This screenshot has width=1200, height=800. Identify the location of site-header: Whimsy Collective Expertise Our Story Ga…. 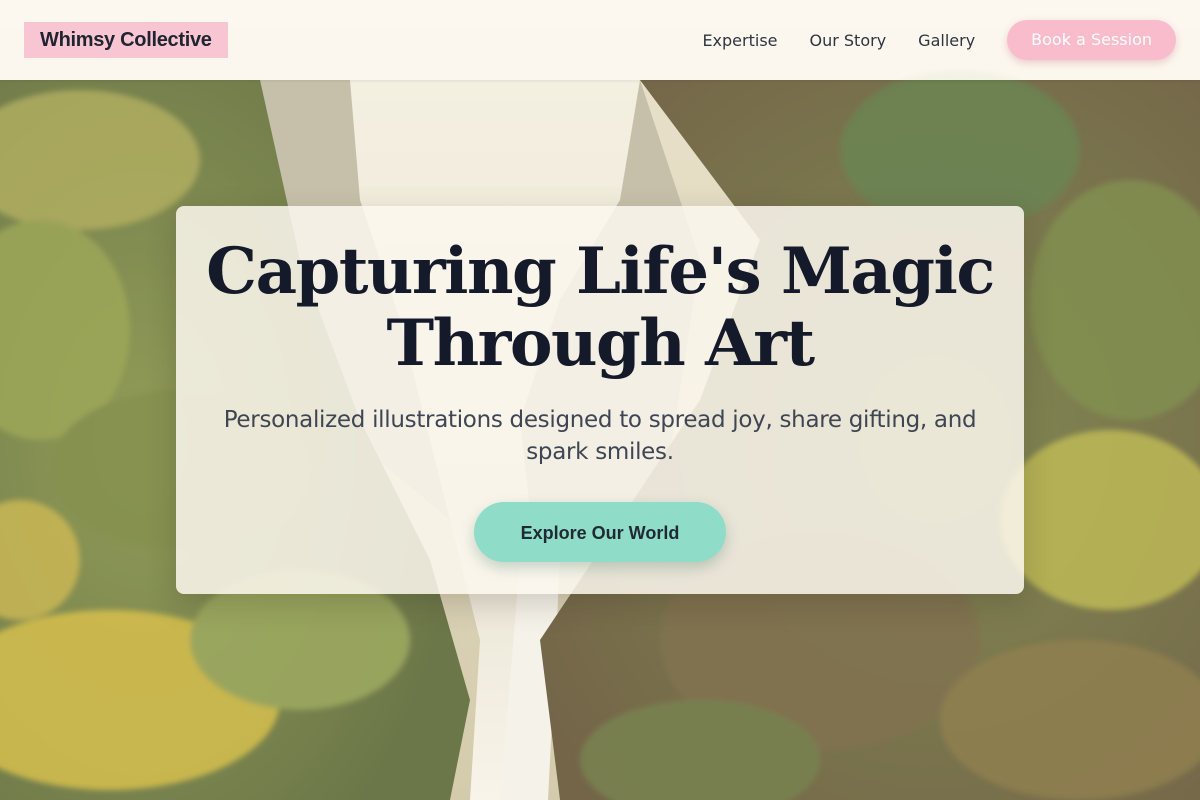
(600, 40).